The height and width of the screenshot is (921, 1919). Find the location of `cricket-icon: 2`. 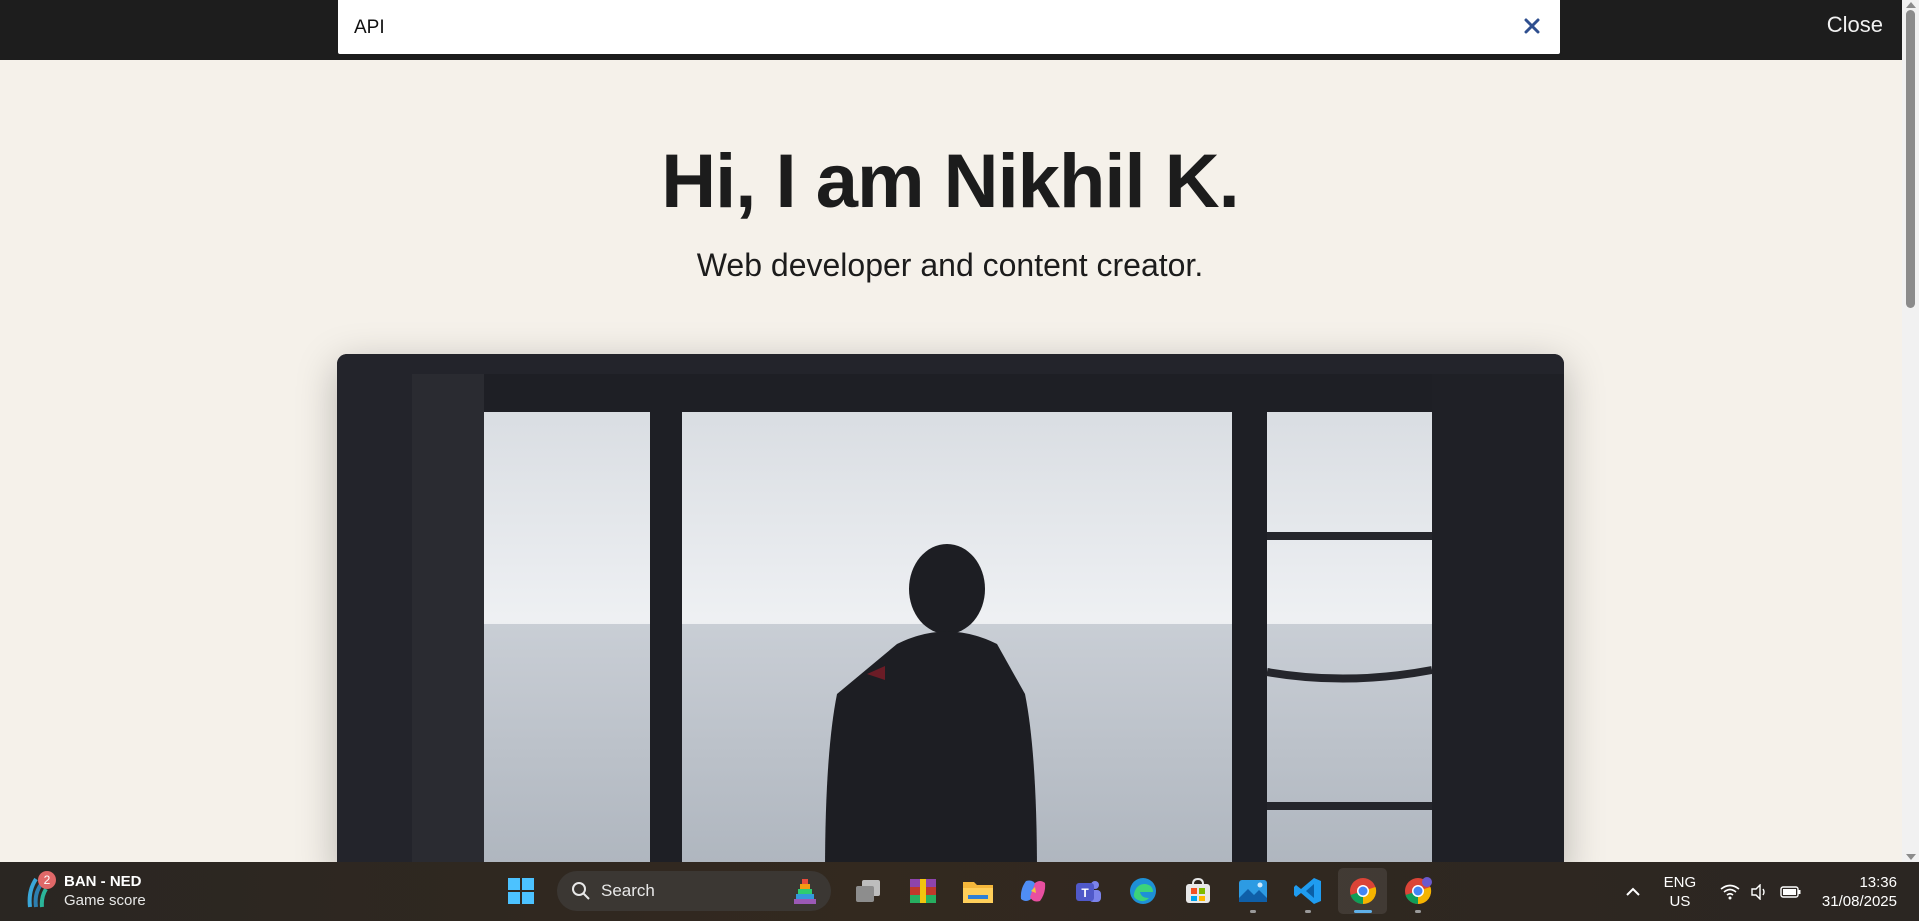

cricket-icon: 2 is located at coordinates (40, 890).